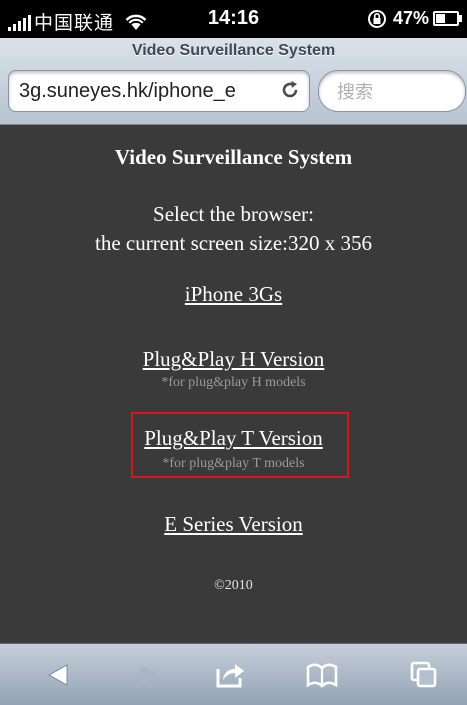 The width and height of the screenshot is (467, 705). I want to click on browser-toolbar, so click(233, 674).